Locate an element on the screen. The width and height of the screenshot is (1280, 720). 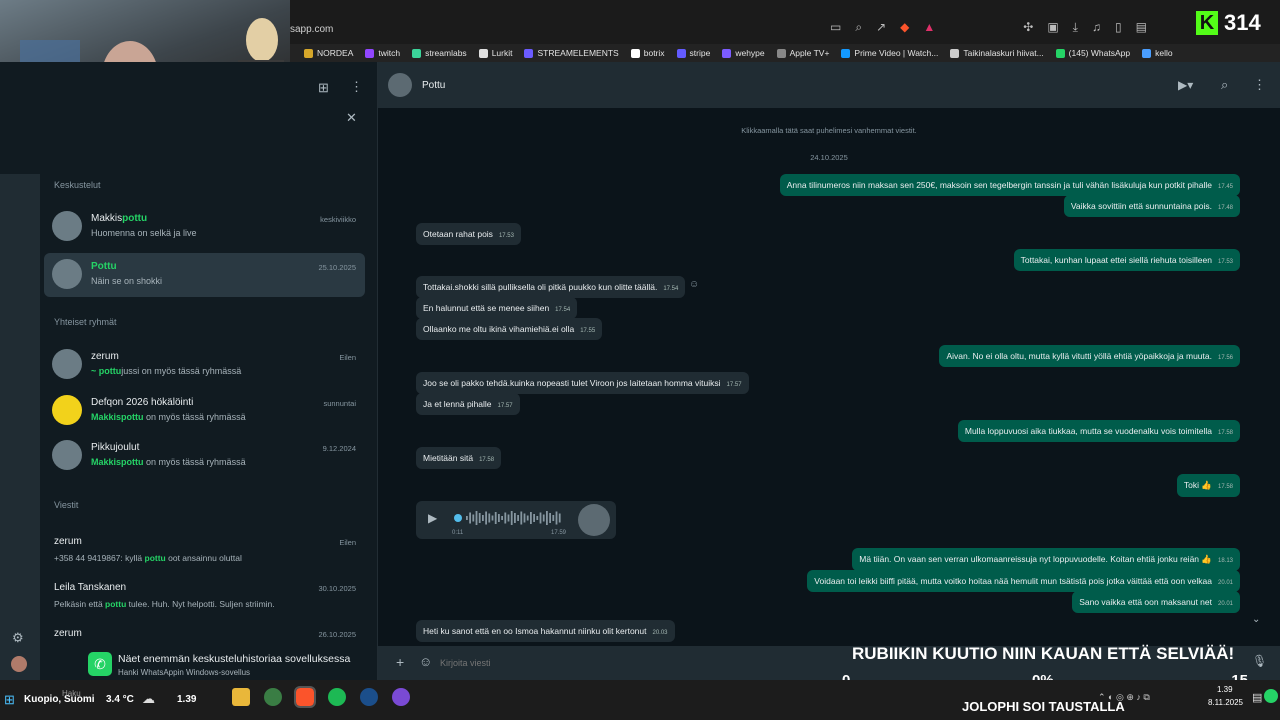
message-text: En halunnut että se menee siihen is located at coordinates (486, 308).